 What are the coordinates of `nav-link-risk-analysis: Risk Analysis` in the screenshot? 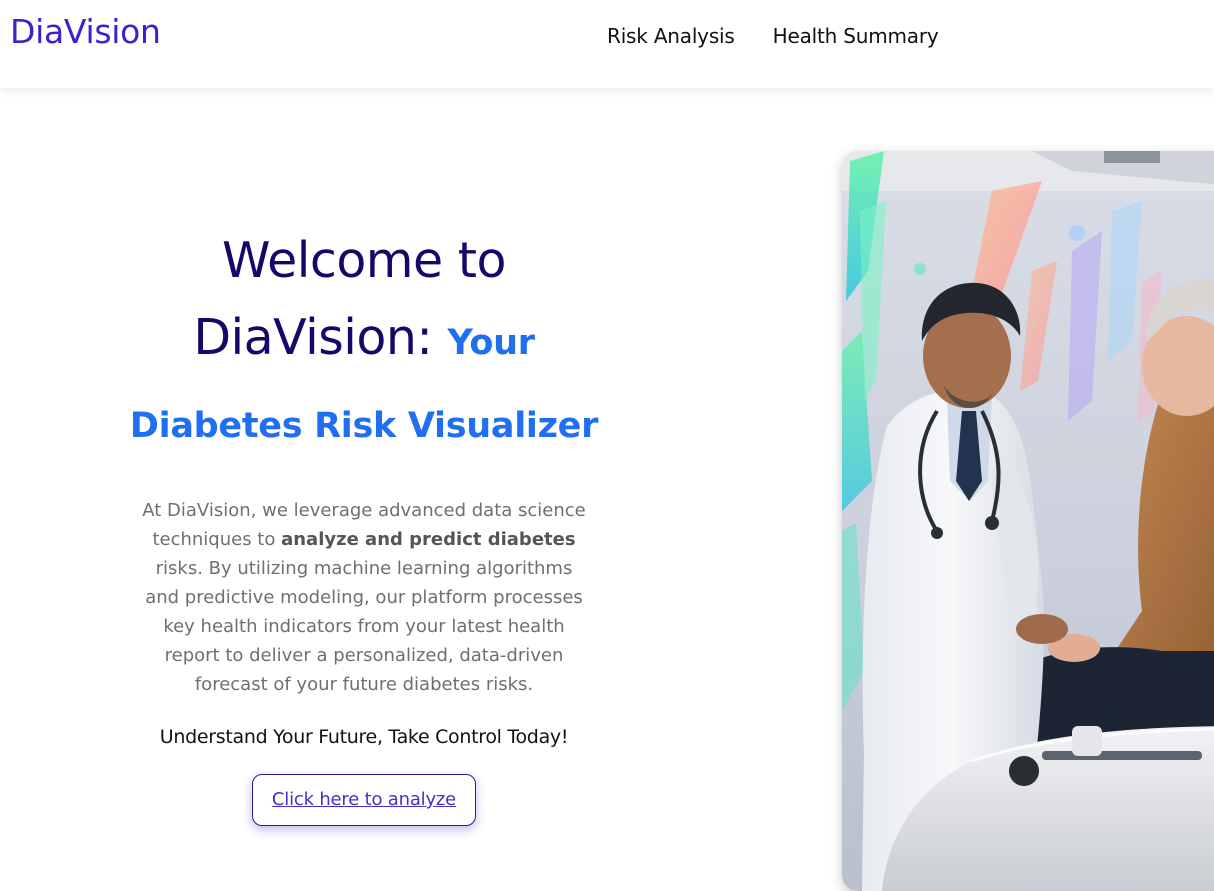 It's located at (671, 36).